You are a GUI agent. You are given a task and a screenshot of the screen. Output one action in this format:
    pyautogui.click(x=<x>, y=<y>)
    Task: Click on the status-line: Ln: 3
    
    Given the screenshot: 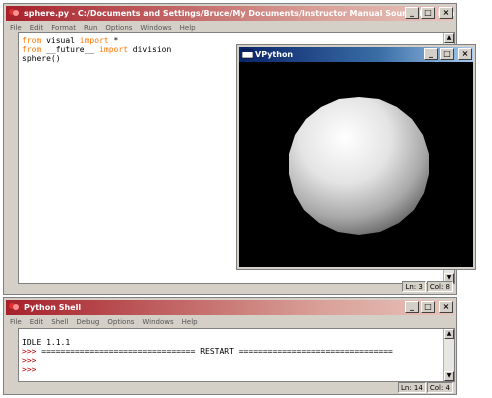 What is the action you would take?
    pyautogui.click(x=414, y=286)
    